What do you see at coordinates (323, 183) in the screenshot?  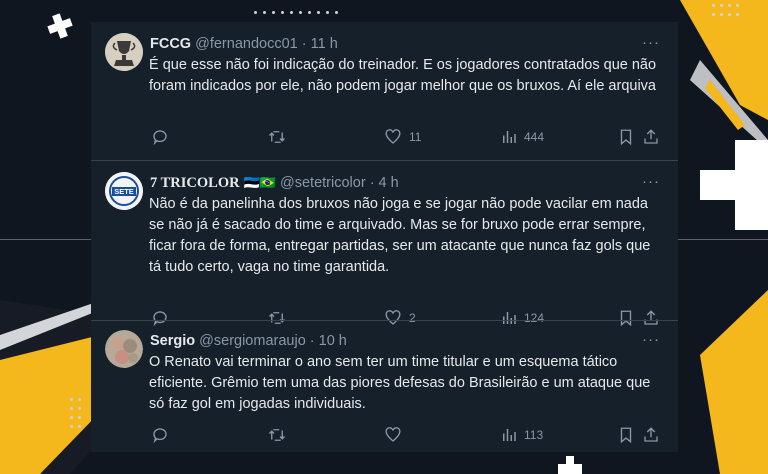 I see `handle: @setetricolor` at bounding box center [323, 183].